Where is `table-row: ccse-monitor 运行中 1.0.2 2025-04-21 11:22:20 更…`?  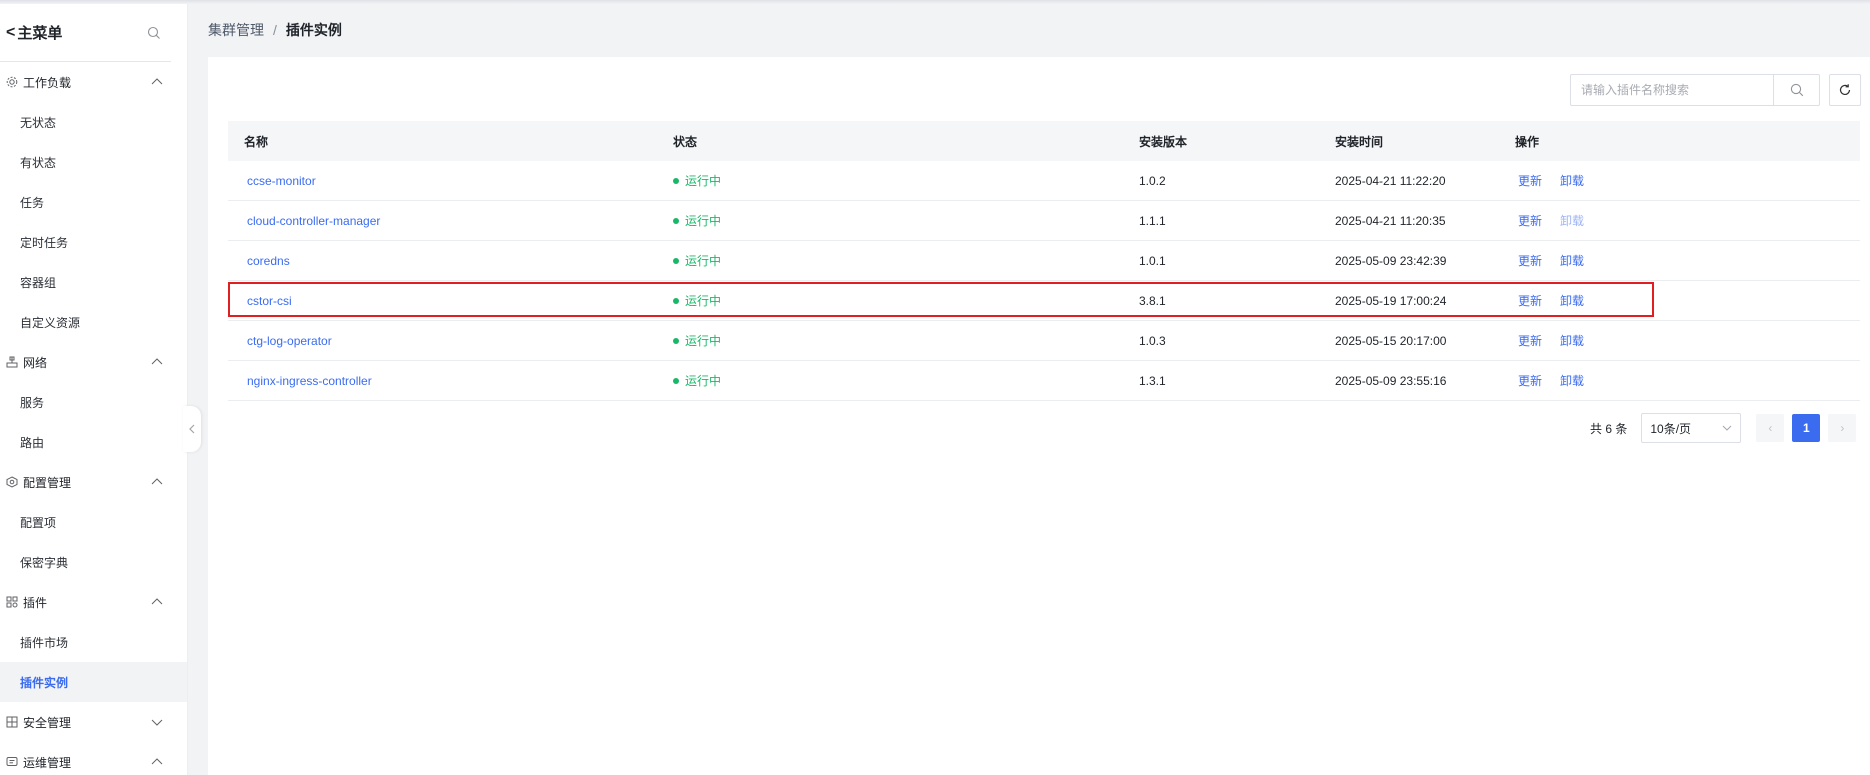
table-row: ccse-monitor 运行中 1.0.2 2025-04-21 11:22:20 更… is located at coordinates (1044, 181).